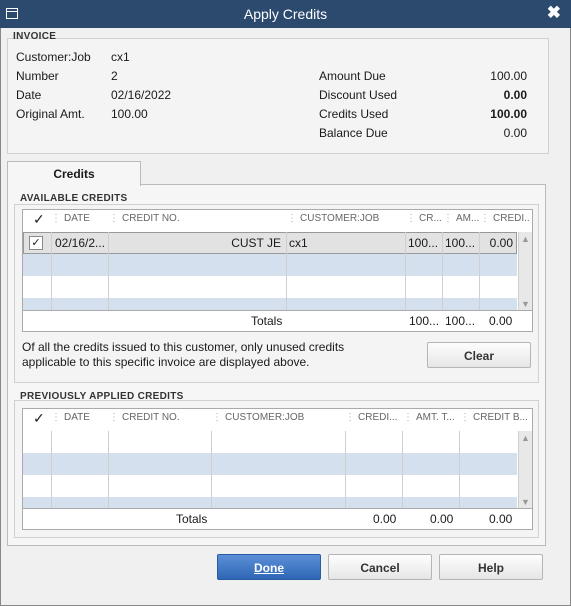  I want to click on previous-vertical-scrollbar: ▲ ▼, so click(525, 469).